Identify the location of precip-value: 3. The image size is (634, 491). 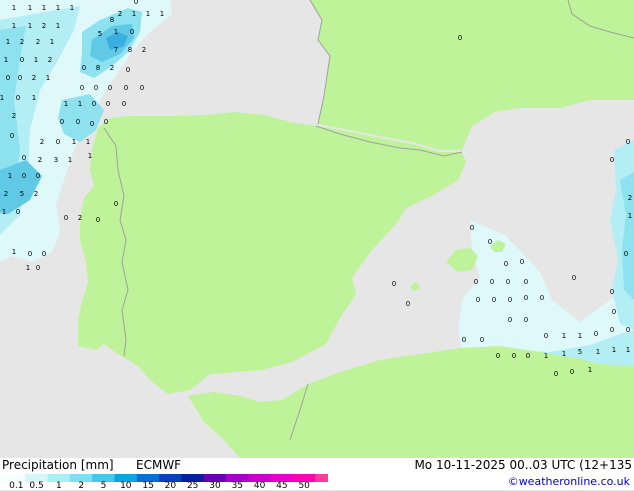
(56, 160).